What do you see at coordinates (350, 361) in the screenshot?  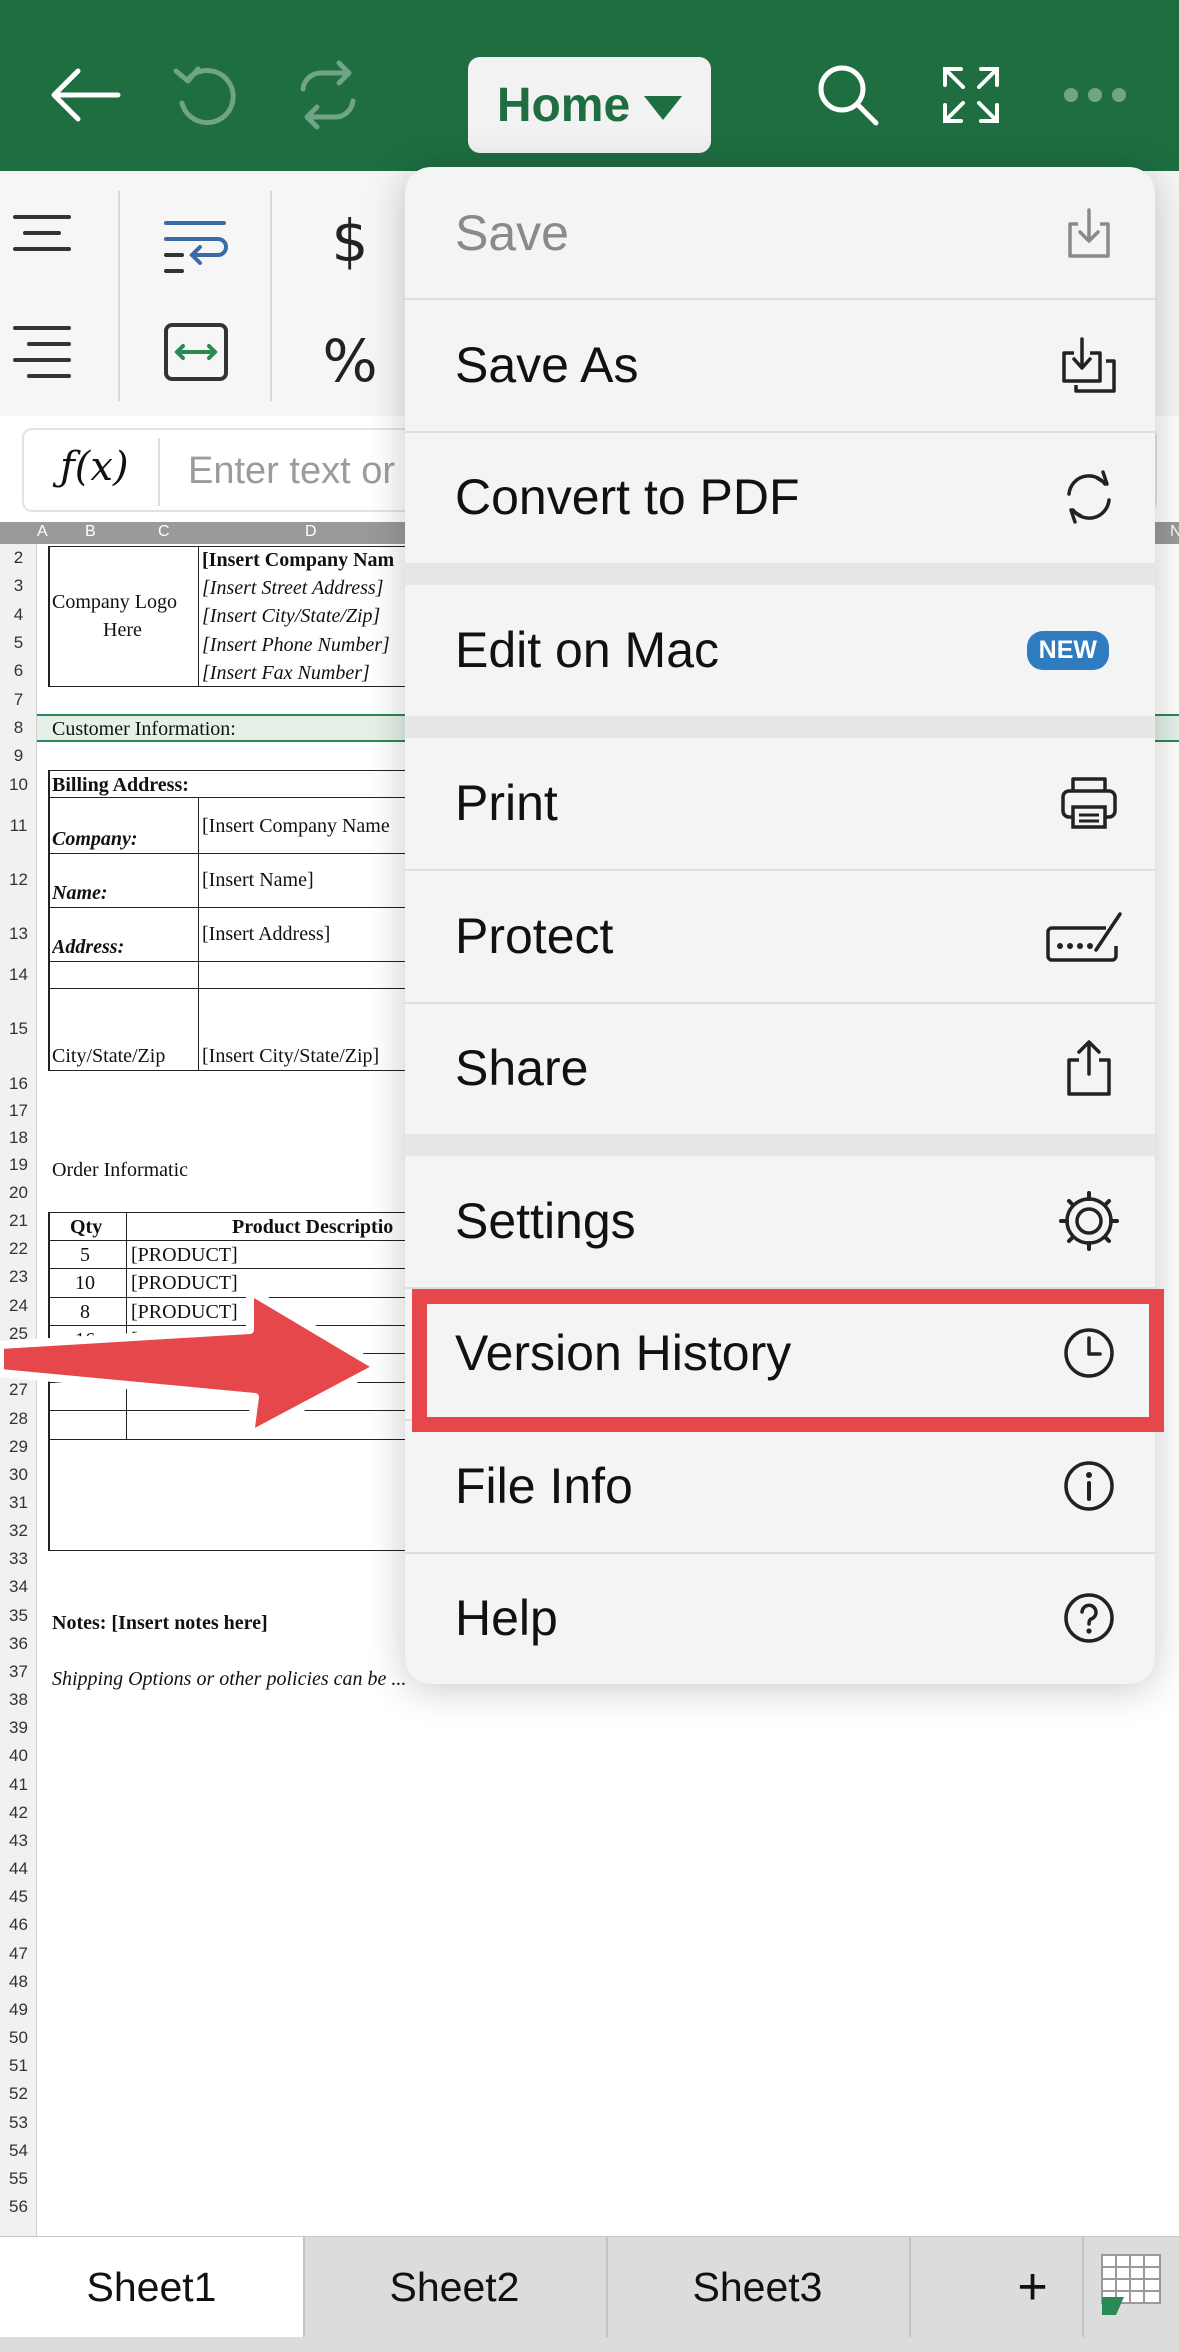 I see `percent-format-button: %` at bounding box center [350, 361].